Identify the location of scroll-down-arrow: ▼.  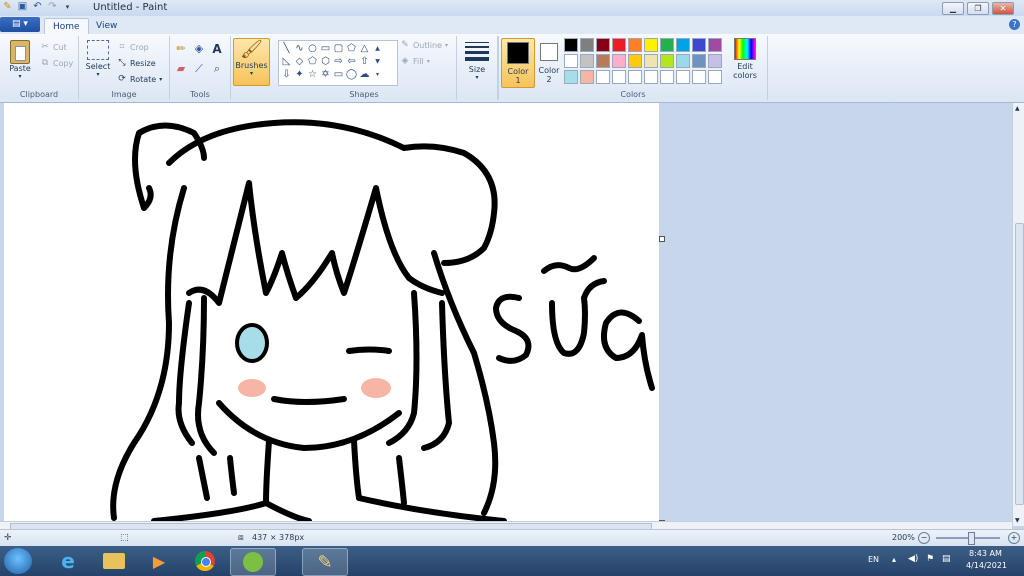
(1017, 520).